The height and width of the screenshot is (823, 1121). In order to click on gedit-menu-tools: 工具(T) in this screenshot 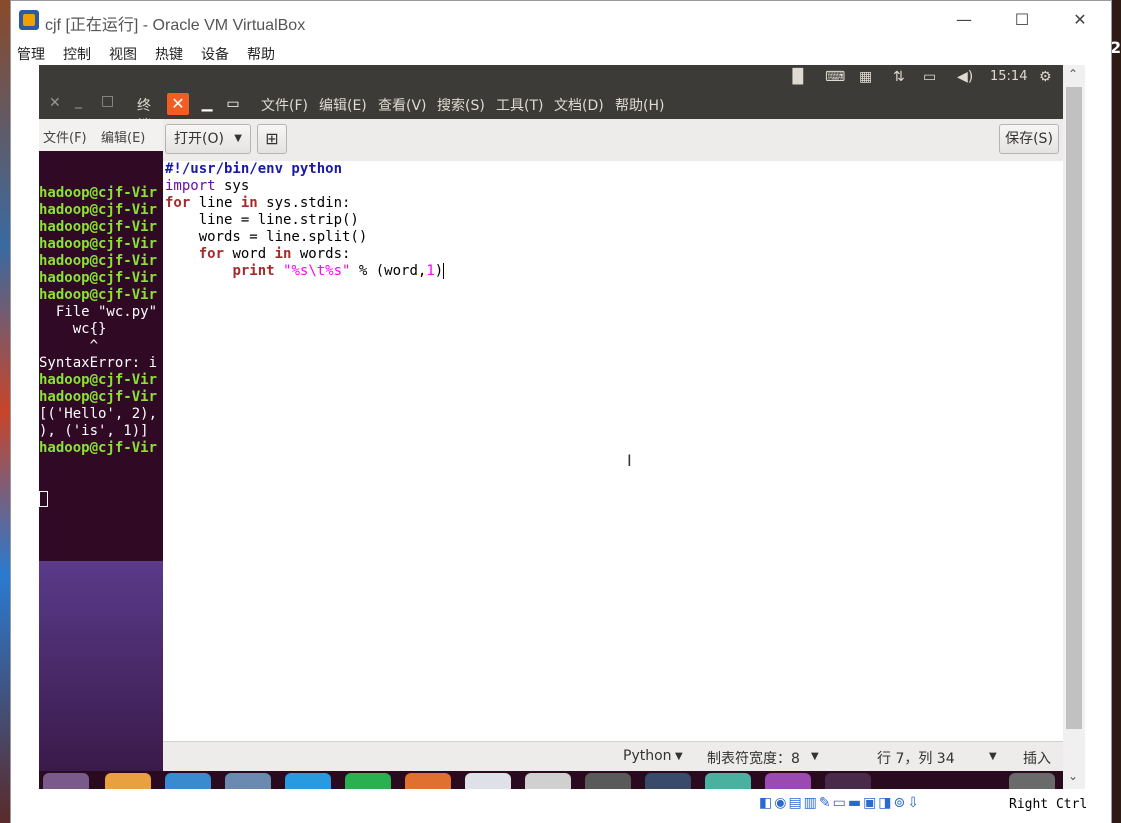, I will do `click(519, 105)`.